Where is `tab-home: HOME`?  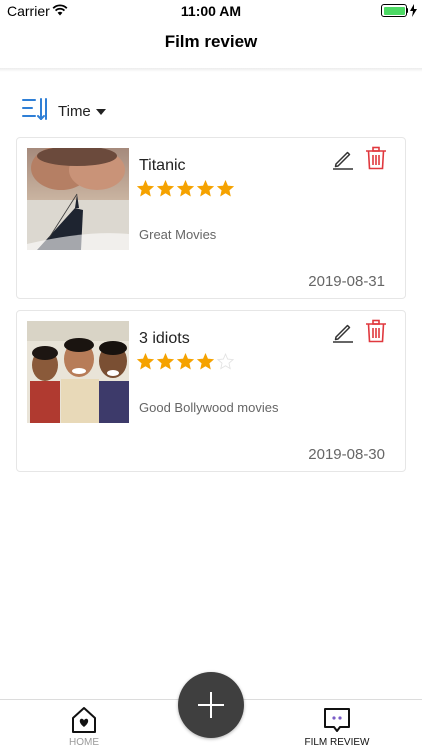
tab-home: HOME is located at coordinates (84, 727).